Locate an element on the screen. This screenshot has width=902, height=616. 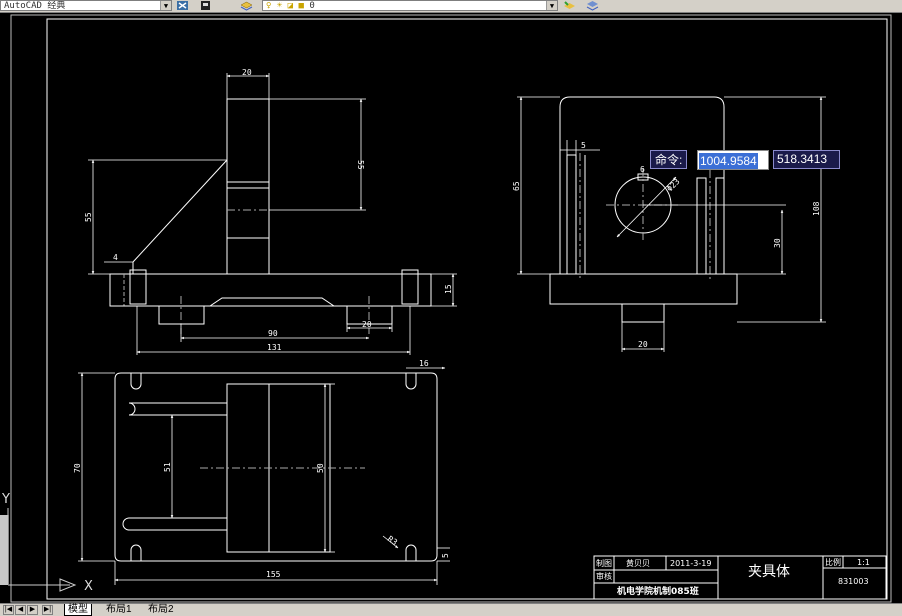
first-tab-icon: |◀ is located at coordinates (8, 610).